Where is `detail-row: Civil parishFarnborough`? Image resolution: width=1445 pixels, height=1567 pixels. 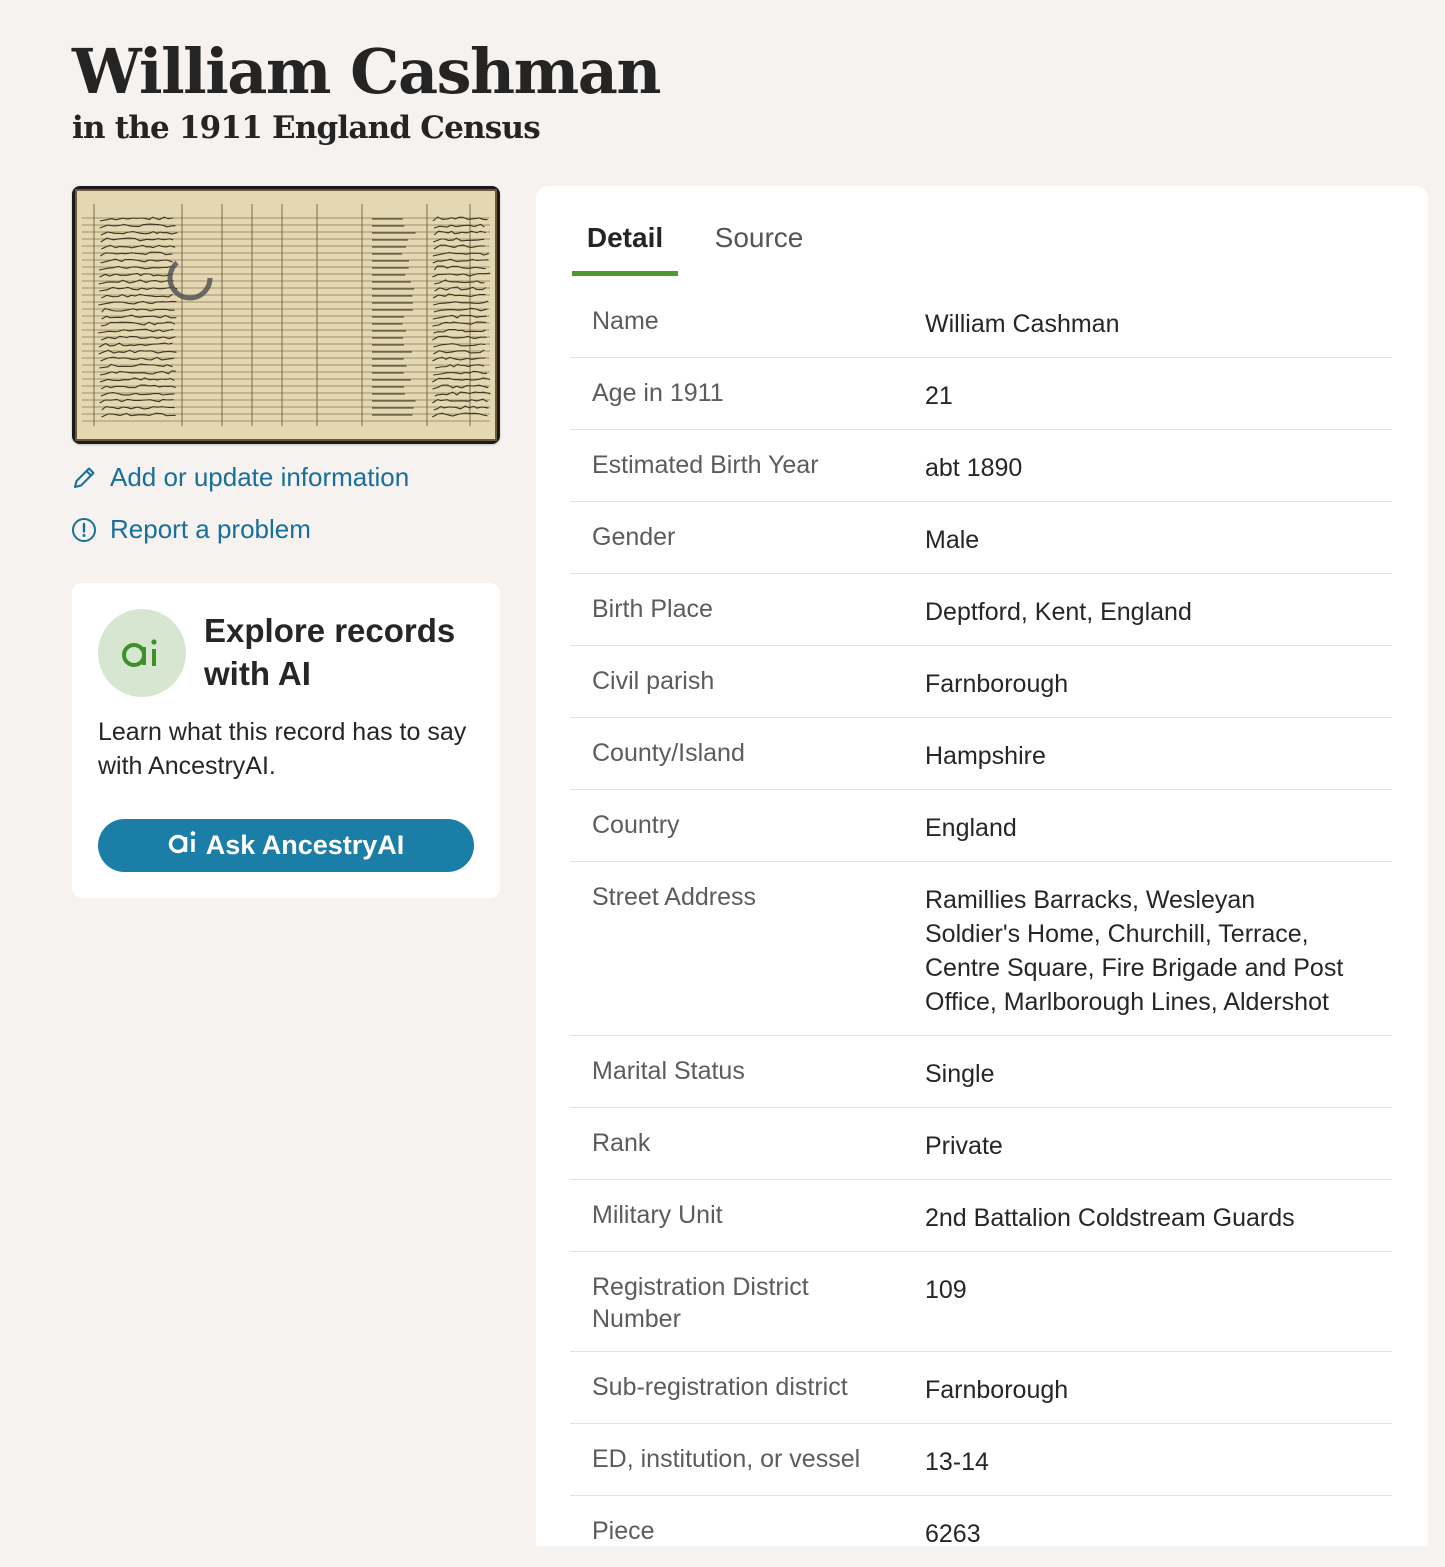
detail-row: Civil parishFarnborough is located at coordinates (981, 682).